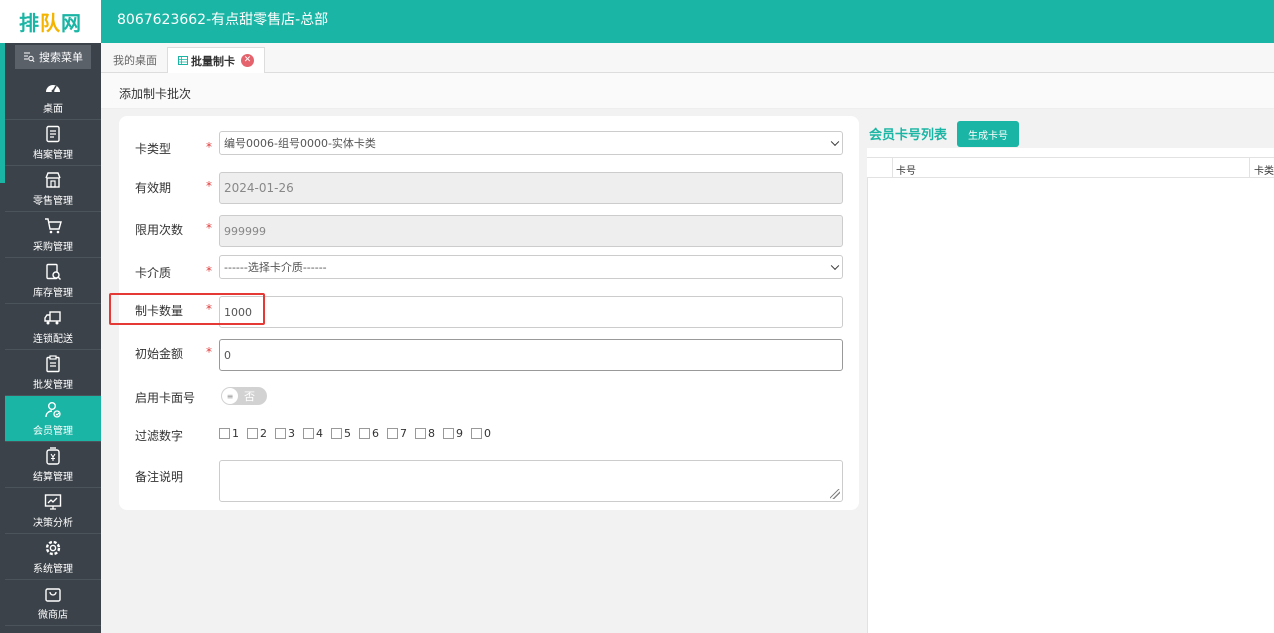  Describe the element at coordinates (835, 494) in the screenshot. I see `resize-grip-icon` at that location.